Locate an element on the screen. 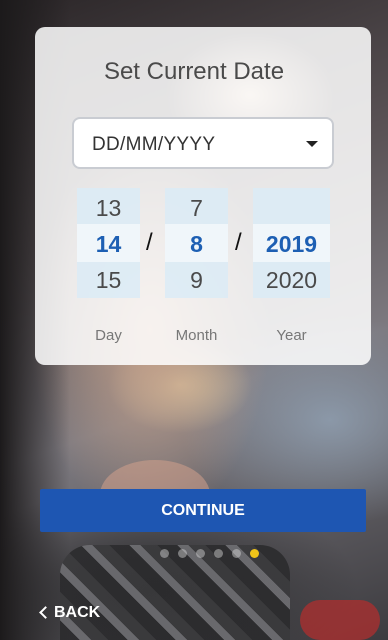 Image resolution: width=388 pixels, height=640 pixels. year-picker: 2019 2020 is located at coordinates (291, 243).